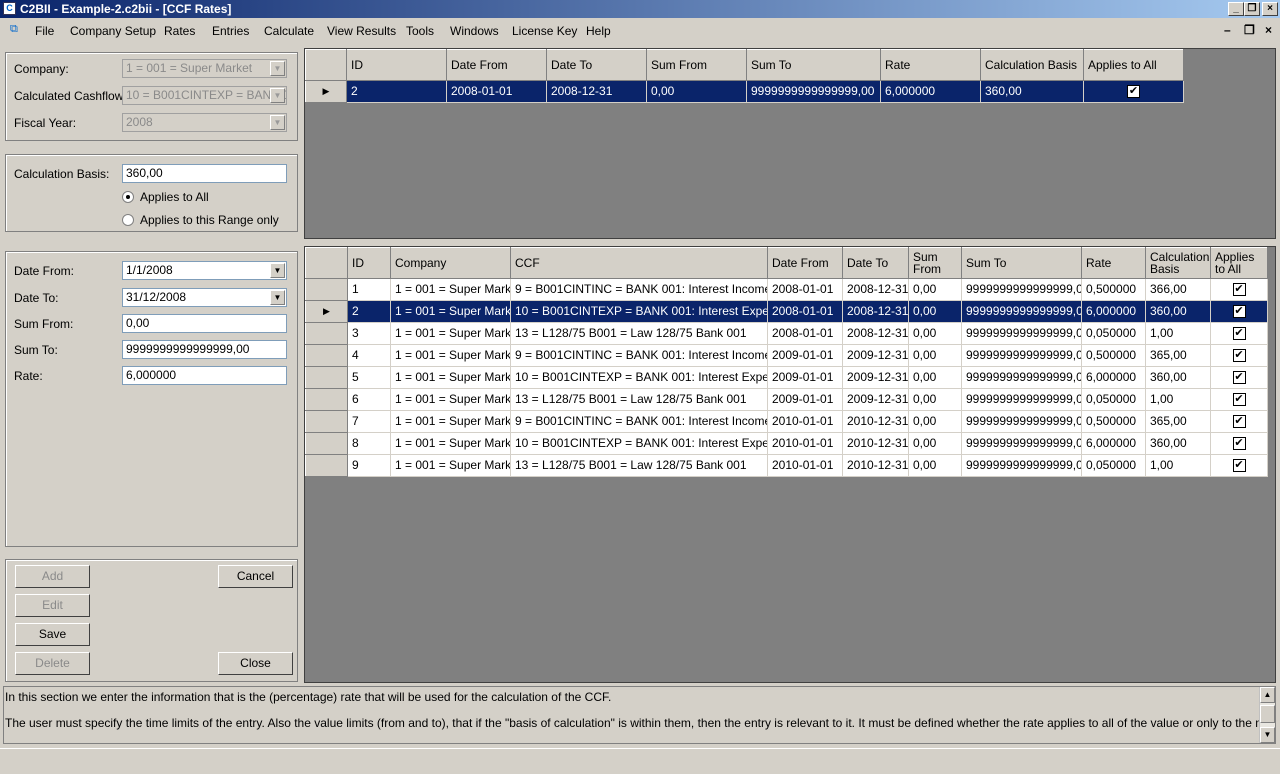 Image resolution: width=1280 pixels, height=774 pixels. I want to click on cell-id: 1, so click(369, 289).